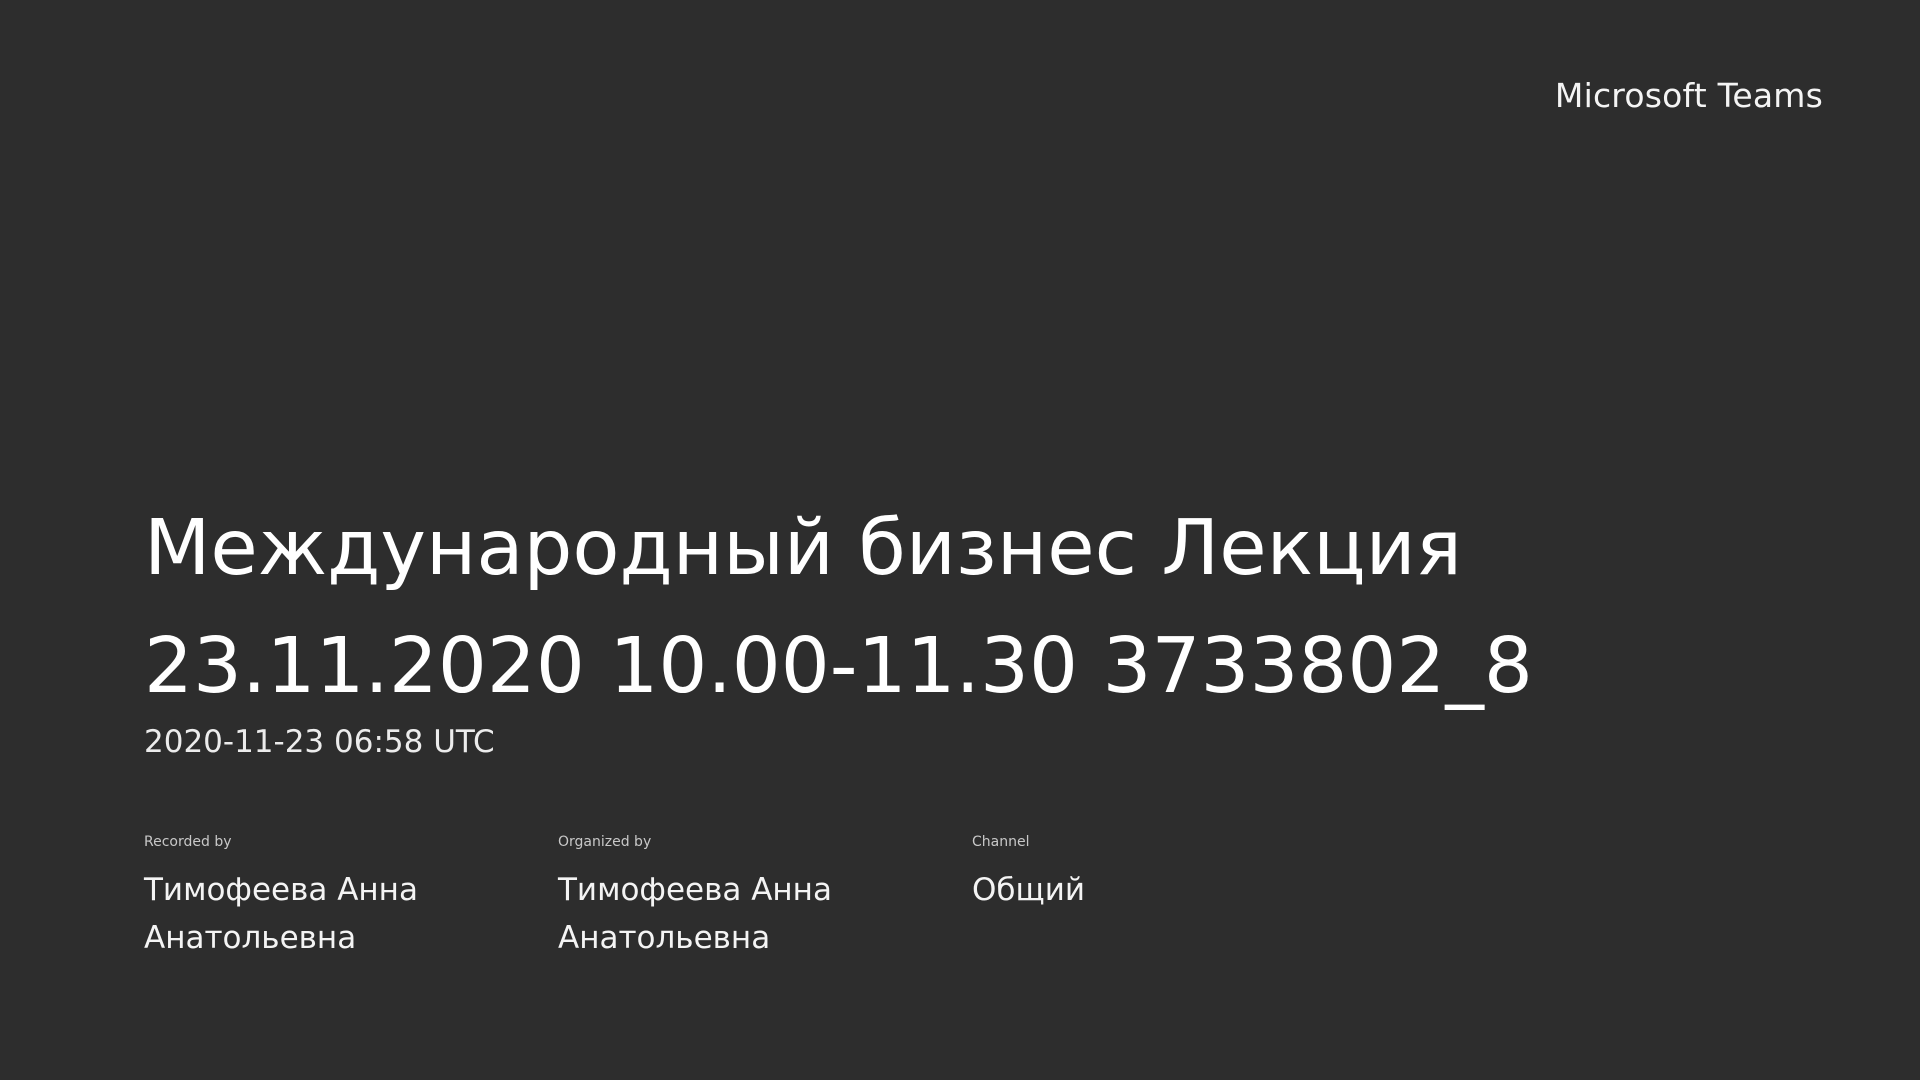 Image resolution: width=1920 pixels, height=1080 pixels. Describe the element at coordinates (605, 842) in the screenshot. I see `organized-by-label: Organized by` at that location.